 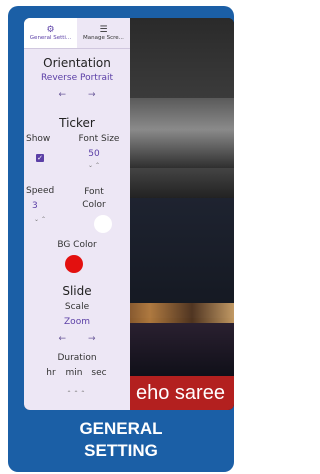 I want to click on ticker-show-label: Show, so click(x=38, y=139).